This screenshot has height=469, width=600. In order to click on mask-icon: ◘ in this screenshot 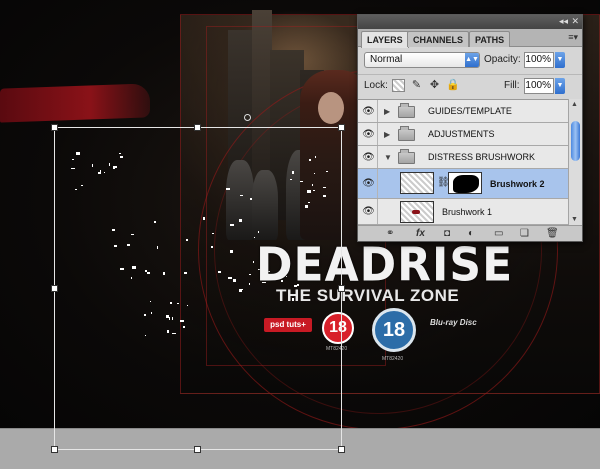, I will do `click(447, 234)`.